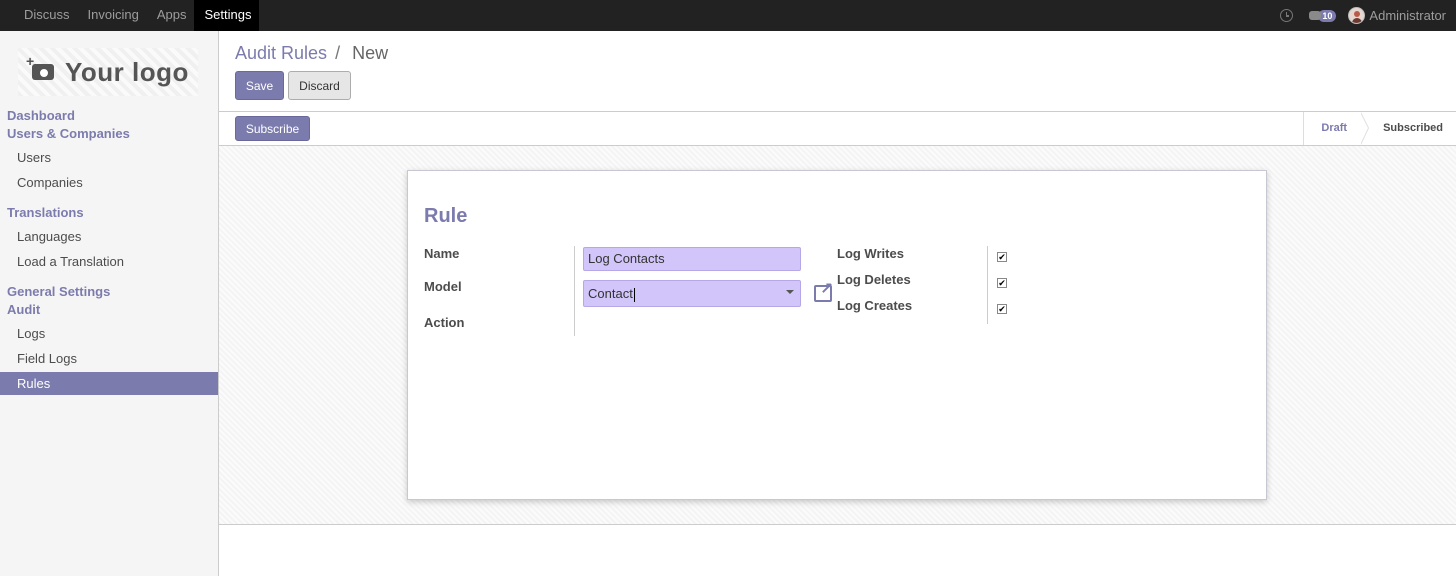 The height and width of the screenshot is (576, 1456). I want to click on log-writes-label: Log Writes, so click(870, 253).